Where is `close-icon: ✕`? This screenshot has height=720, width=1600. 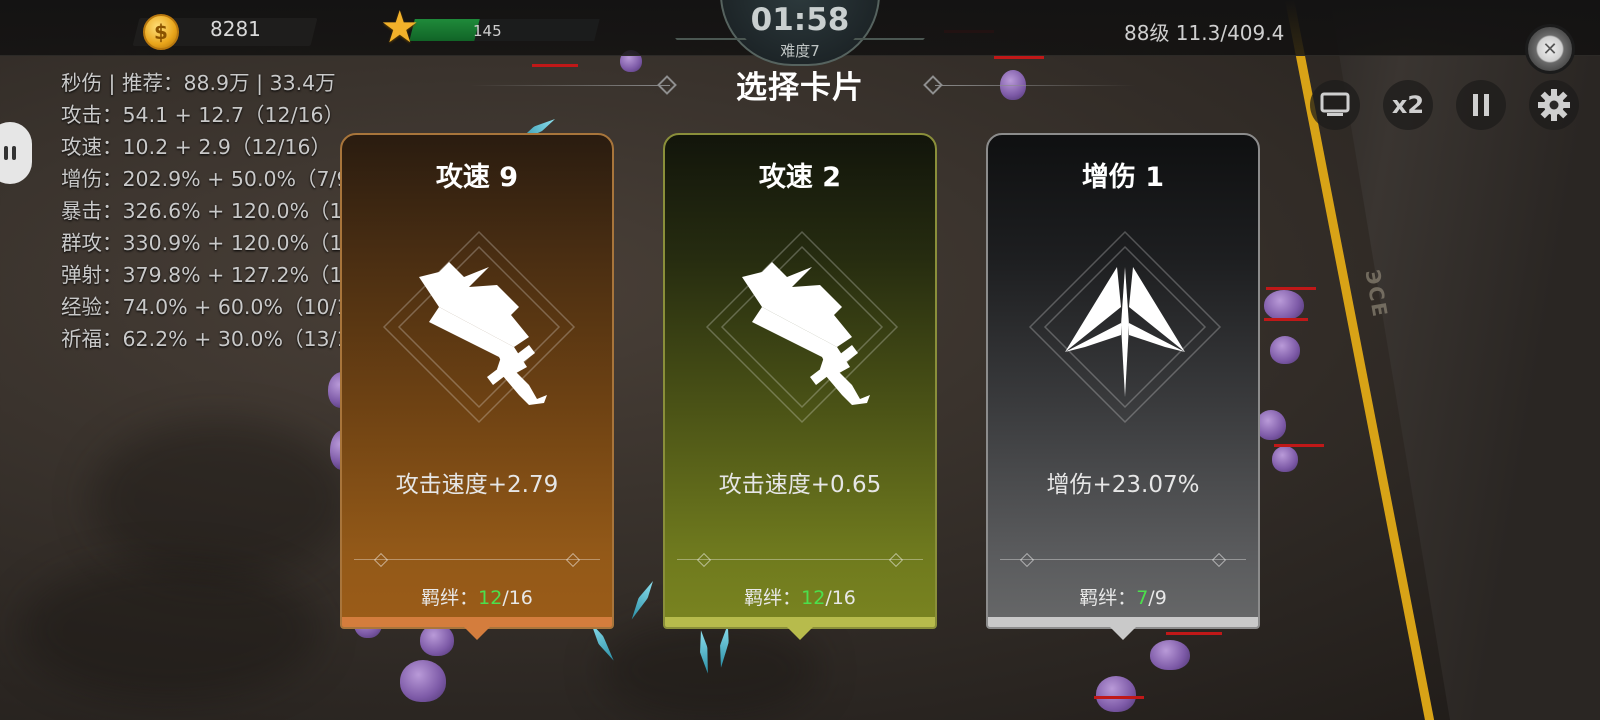 close-icon: ✕ is located at coordinates (1550, 49).